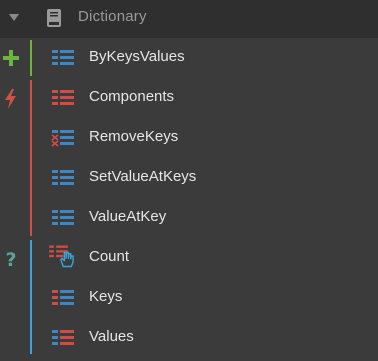  Describe the element at coordinates (14, 17) in the screenshot. I see `chevron-down-icon` at that location.